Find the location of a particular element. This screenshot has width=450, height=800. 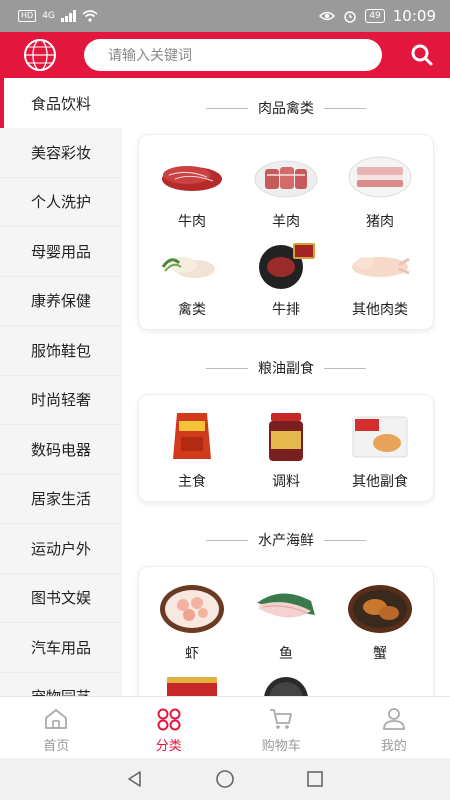

home-circle-icon is located at coordinates (225, 779).